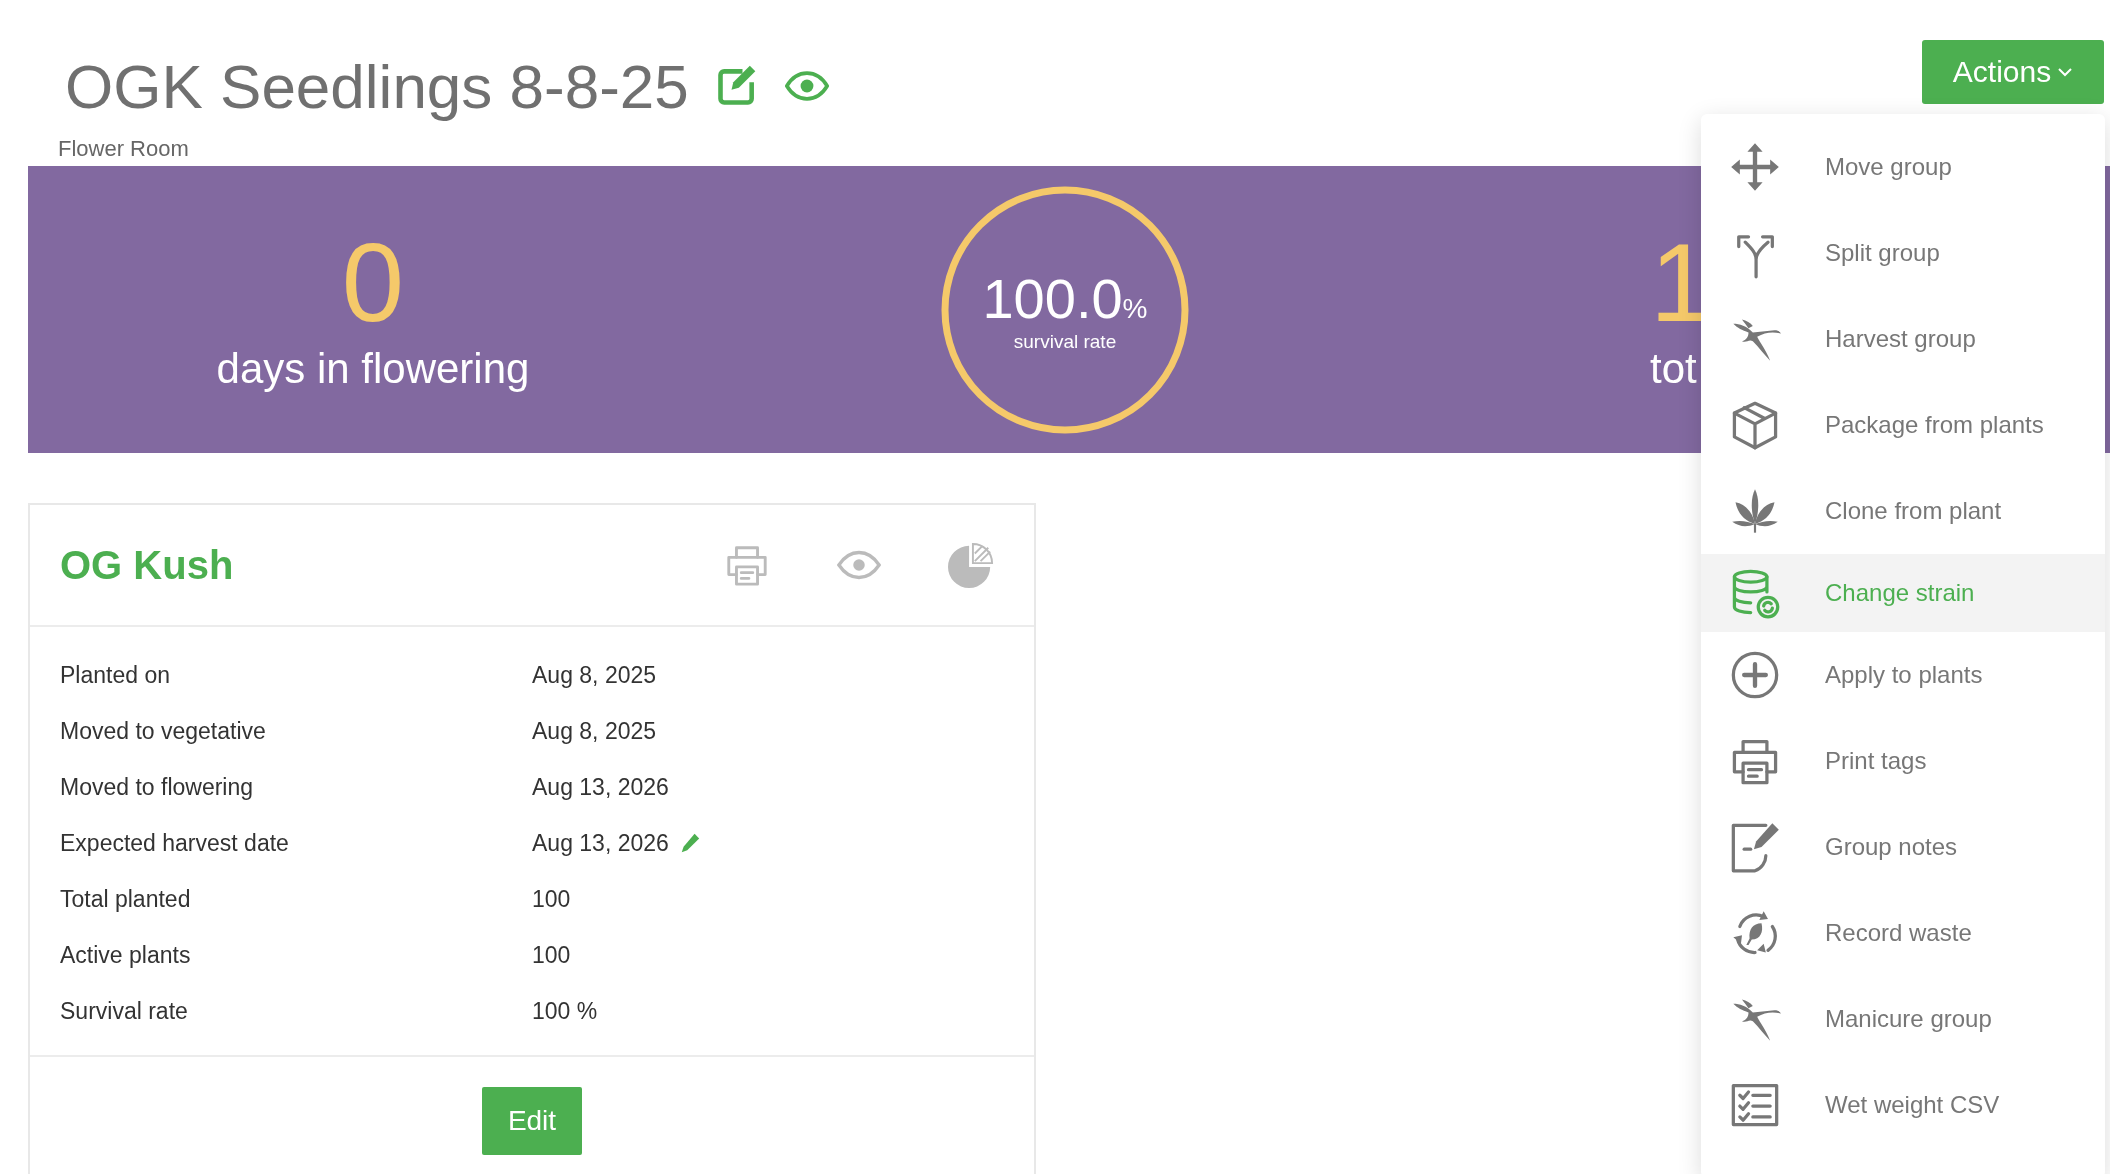 The width and height of the screenshot is (2110, 1174). What do you see at coordinates (377, 86) in the screenshot?
I see `page-title: OGK Seedlings 8-8-25` at bounding box center [377, 86].